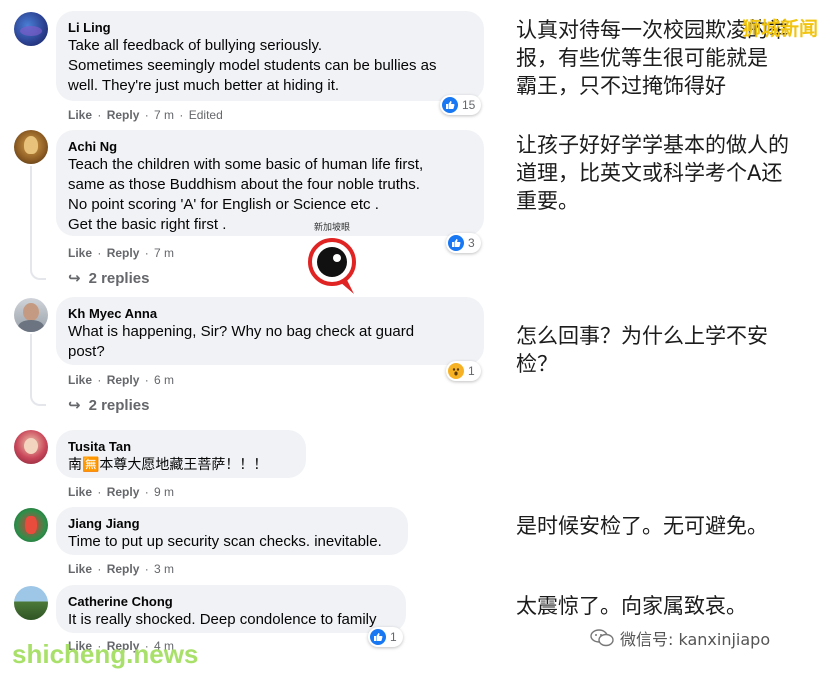  I want to click on translation-6: 太震惊了。向家属致哀。, so click(631, 606).